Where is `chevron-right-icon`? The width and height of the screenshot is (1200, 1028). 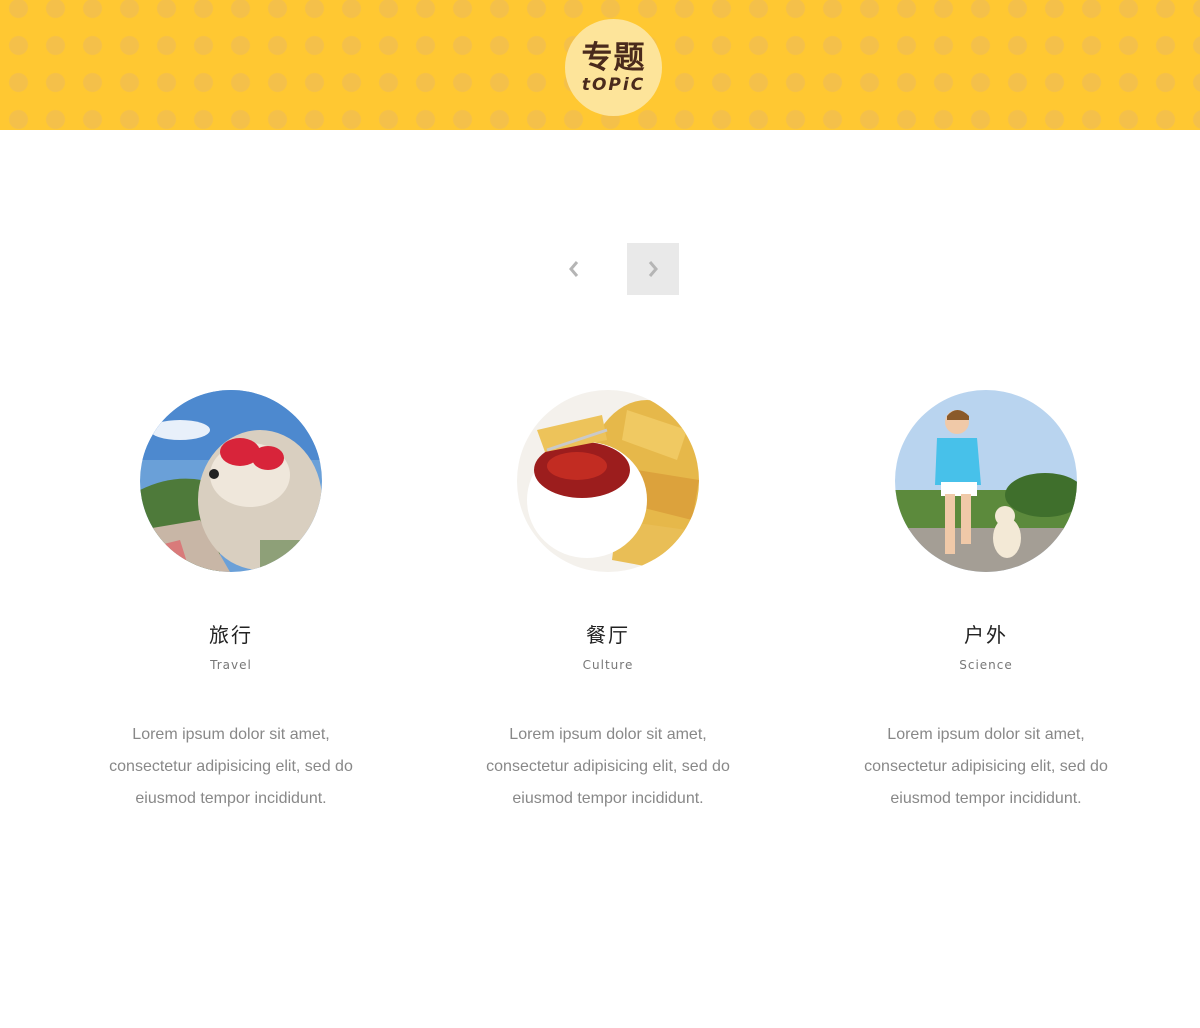
chevron-right-icon is located at coordinates (653, 269).